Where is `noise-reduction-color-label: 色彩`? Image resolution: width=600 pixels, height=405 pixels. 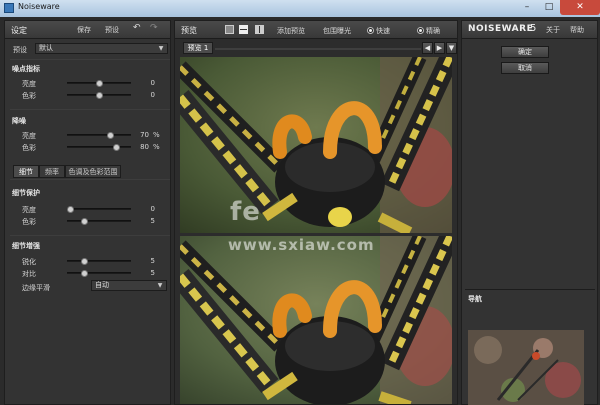
noise-reduction-color-label: 色彩 is located at coordinates (29, 148).